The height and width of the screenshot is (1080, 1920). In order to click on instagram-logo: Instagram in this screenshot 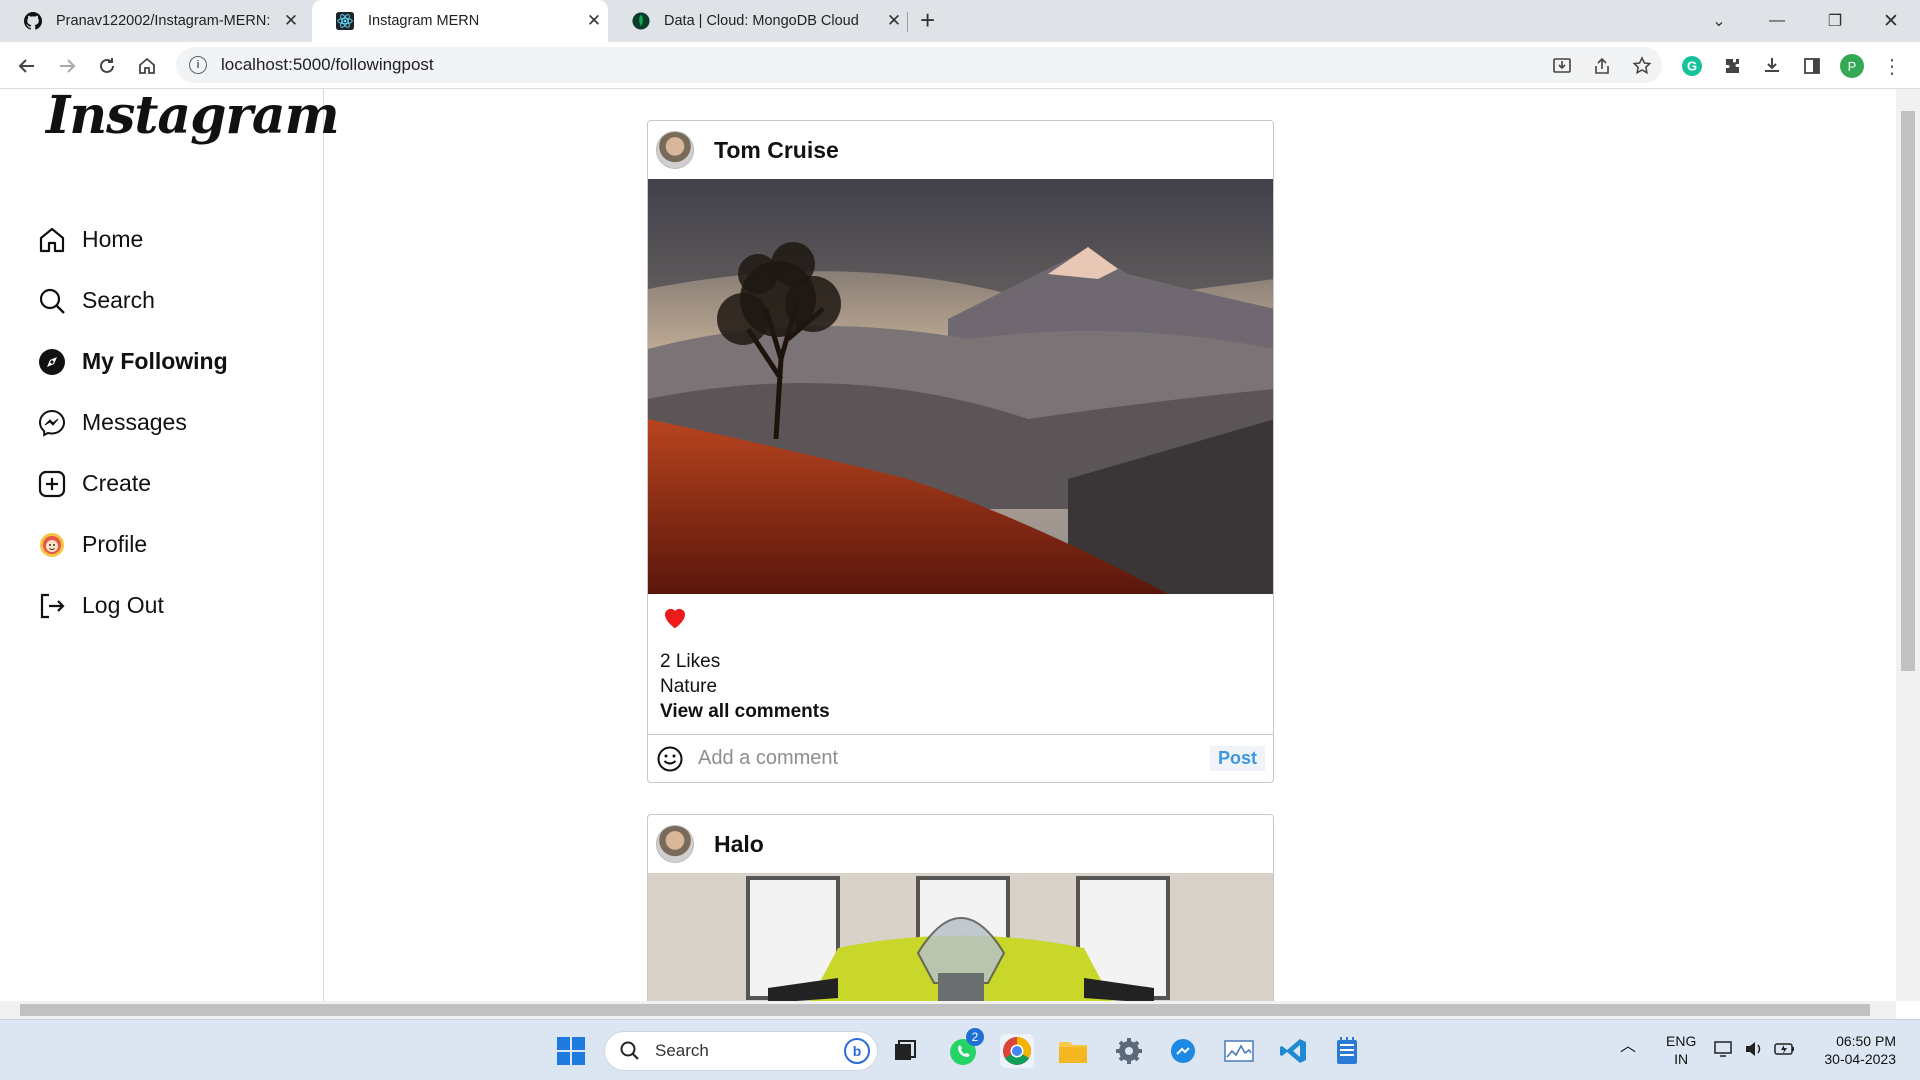, I will do `click(193, 117)`.